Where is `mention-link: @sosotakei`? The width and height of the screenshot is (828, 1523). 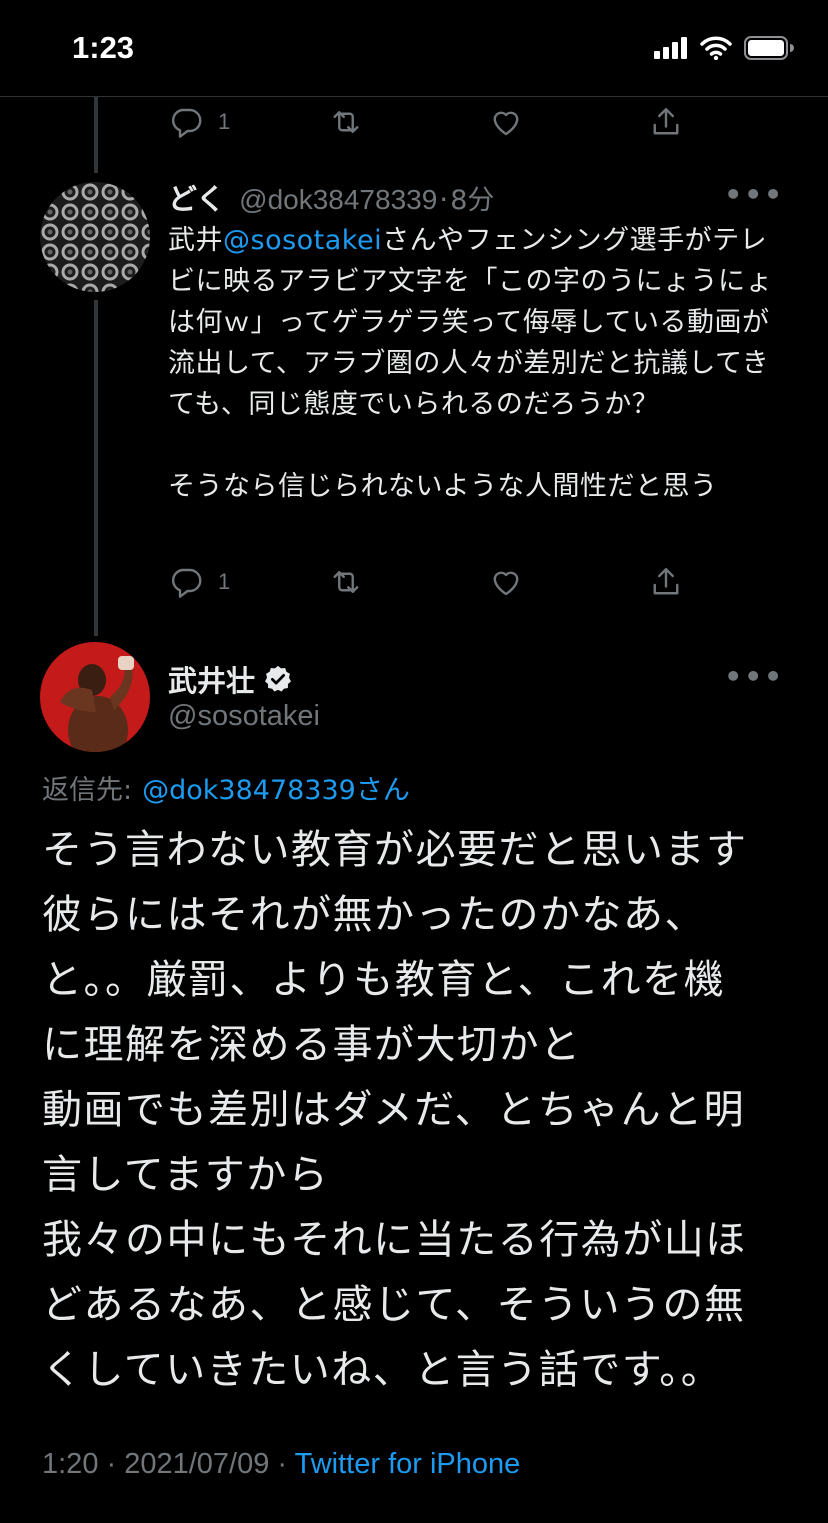 mention-link: @sosotakei is located at coordinates (302, 240).